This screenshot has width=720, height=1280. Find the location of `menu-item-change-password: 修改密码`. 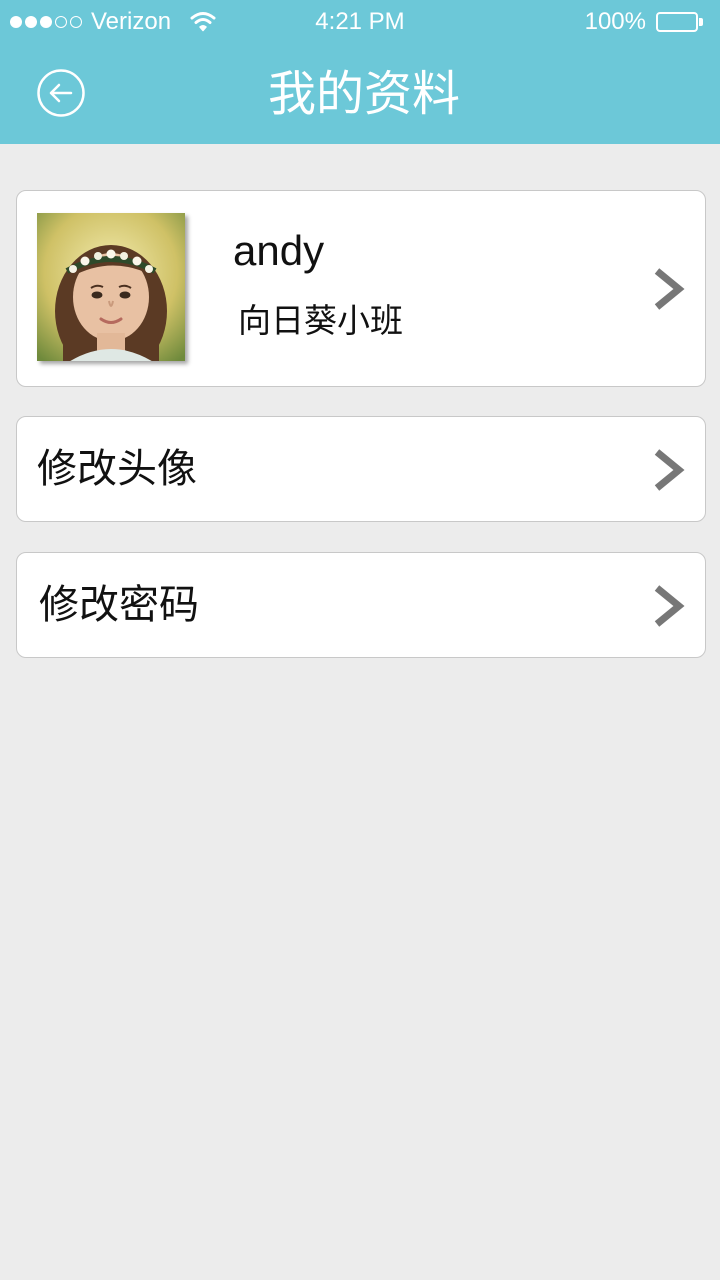

menu-item-change-password: 修改密码 is located at coordinates (361, 605).